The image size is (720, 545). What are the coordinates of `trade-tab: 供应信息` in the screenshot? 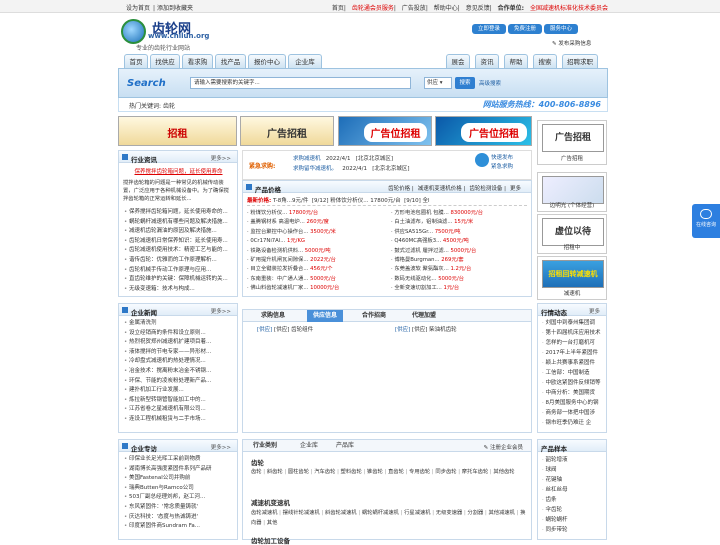 It's located at (325, 316).